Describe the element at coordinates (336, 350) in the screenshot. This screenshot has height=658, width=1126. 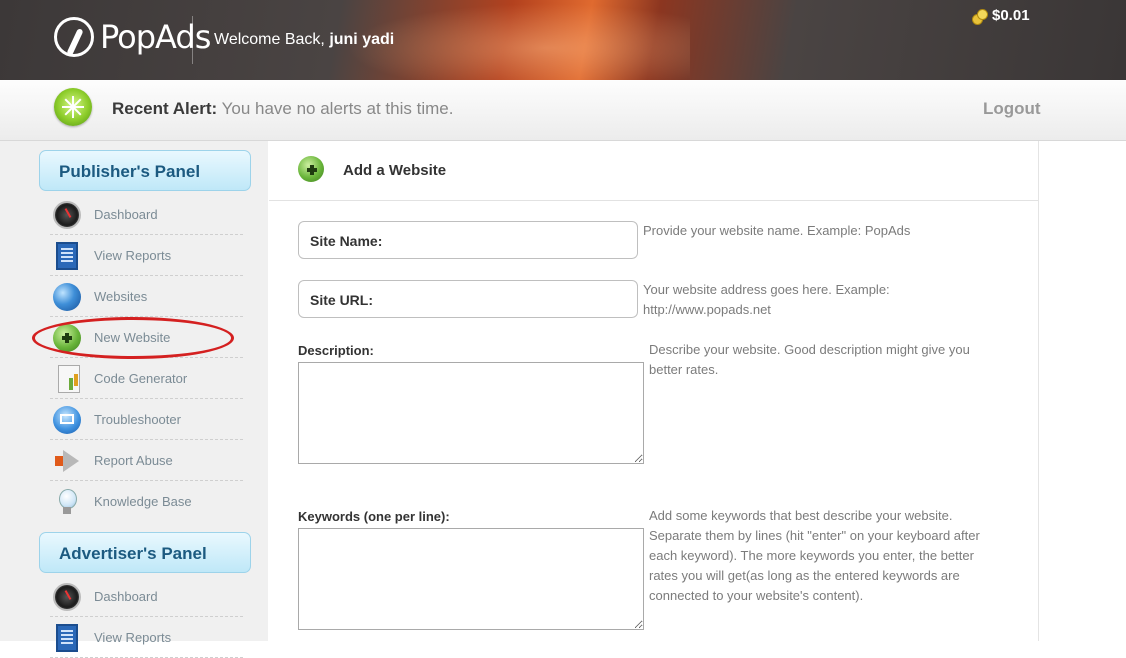
I see `description-label: Description:` at that location.